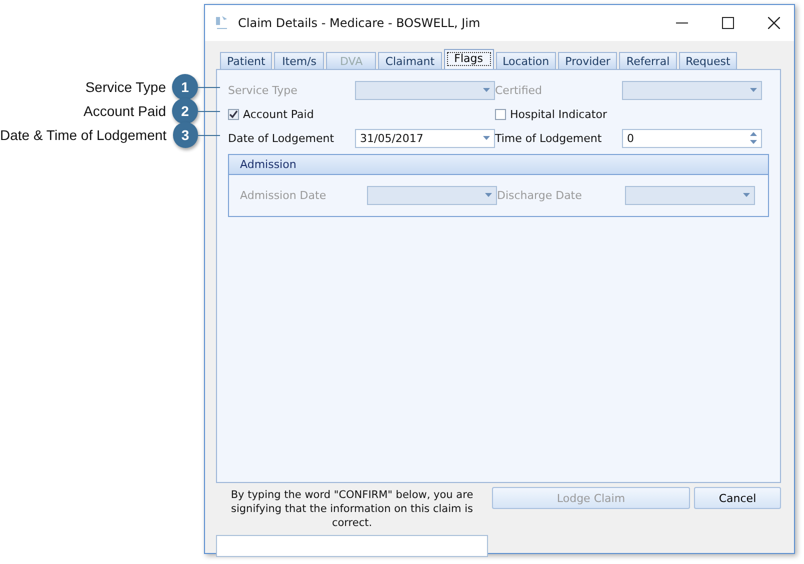 The image size is (804, 564). What do you see at coordinates (558, 114) in the screenshot?
I see `checkbox-label: Hospital Indicator` at bounding box center [558, 114].